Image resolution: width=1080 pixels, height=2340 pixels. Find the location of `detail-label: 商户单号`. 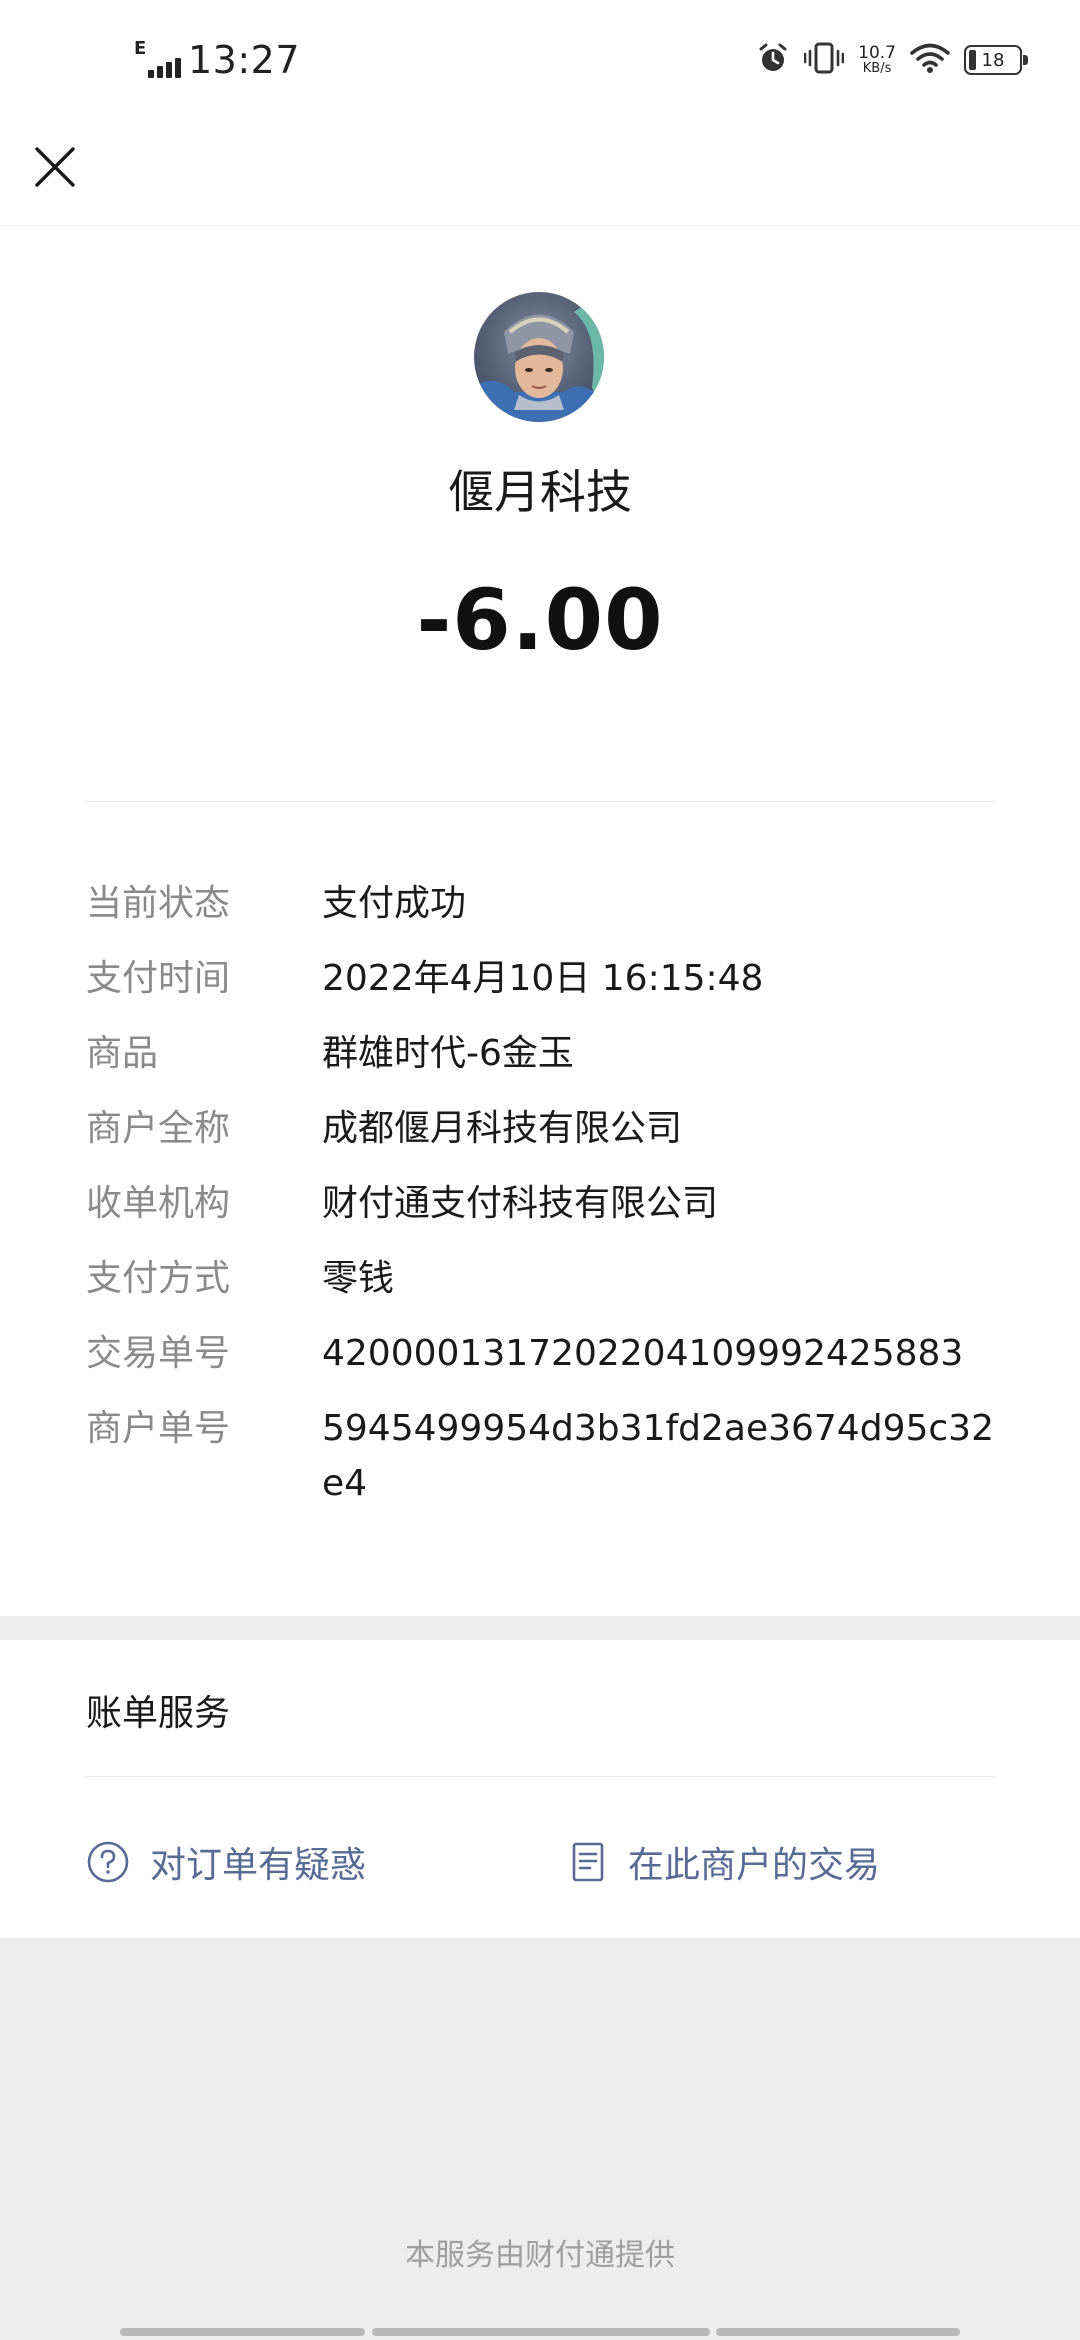

detail-label: 商户单号 is located at coordinates (158, 1428).